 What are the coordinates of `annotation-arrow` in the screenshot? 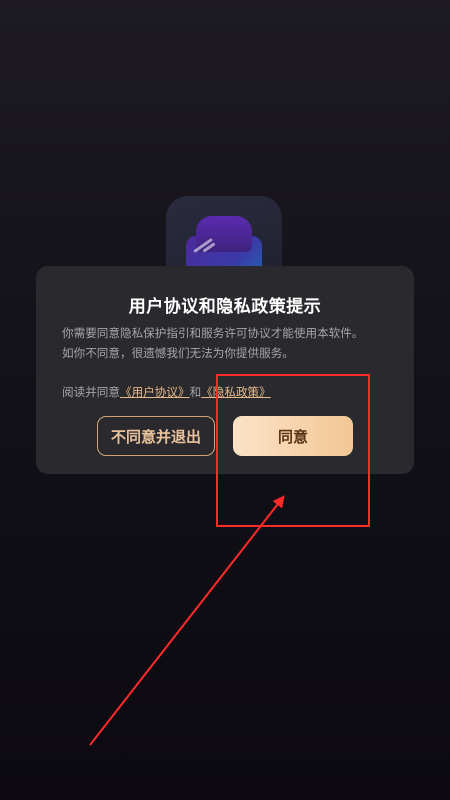 It's located at (187, 620).